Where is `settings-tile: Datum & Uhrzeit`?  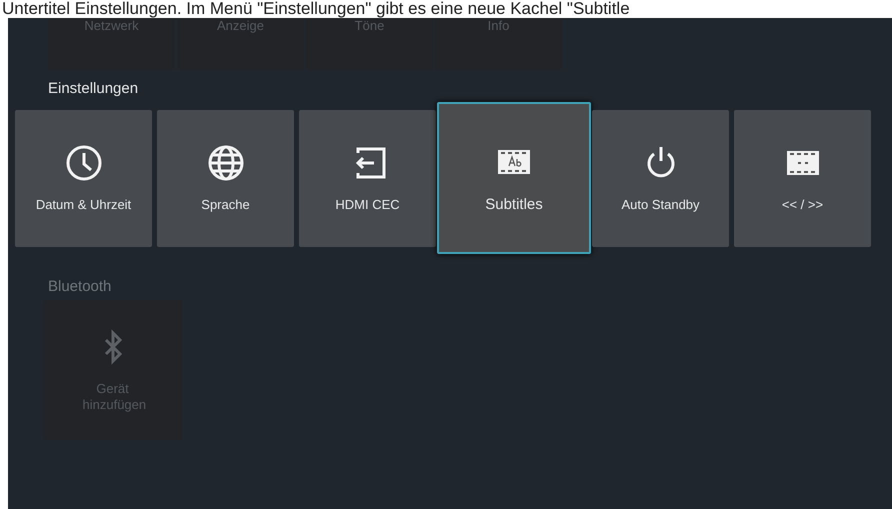
settings-tile: Datum & Uhrzeit is located at coordinates (83, 178).